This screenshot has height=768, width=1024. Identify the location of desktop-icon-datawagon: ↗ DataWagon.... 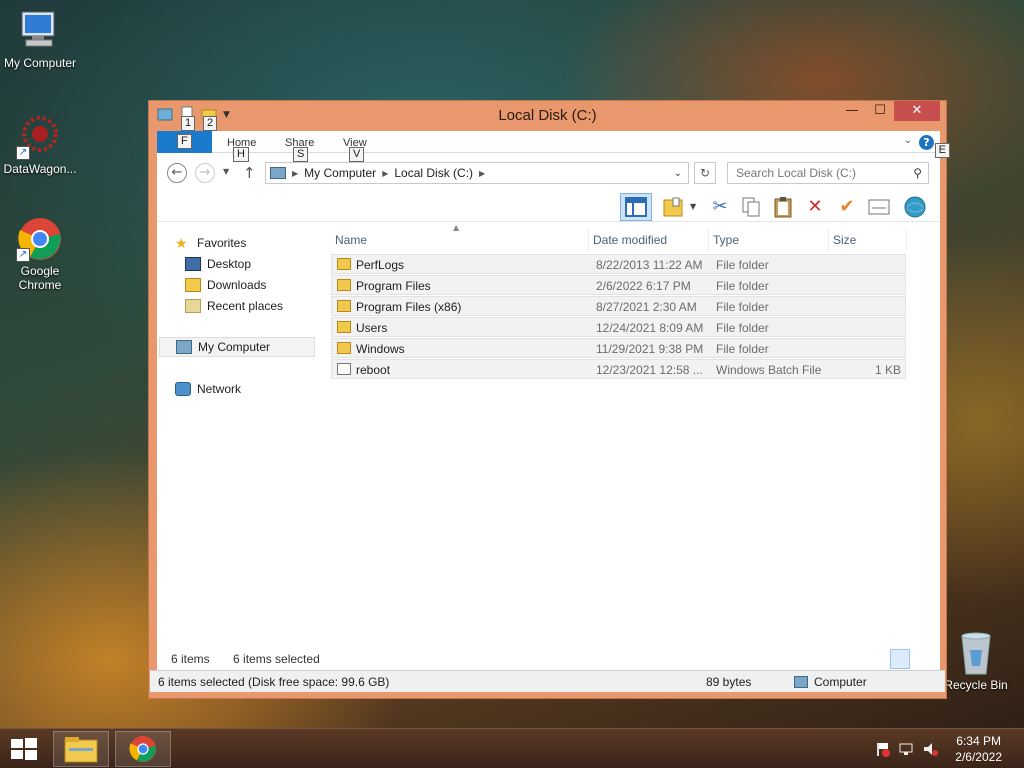
(40, 145).